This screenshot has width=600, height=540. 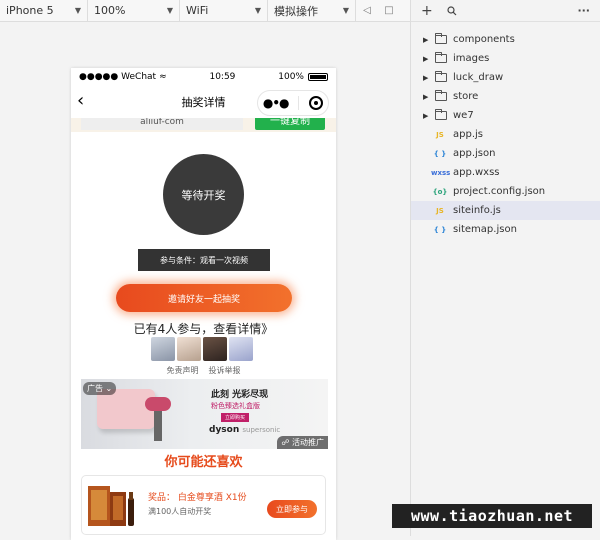 I want to click on clock-label: 10:59, so click(x=222, y=77).